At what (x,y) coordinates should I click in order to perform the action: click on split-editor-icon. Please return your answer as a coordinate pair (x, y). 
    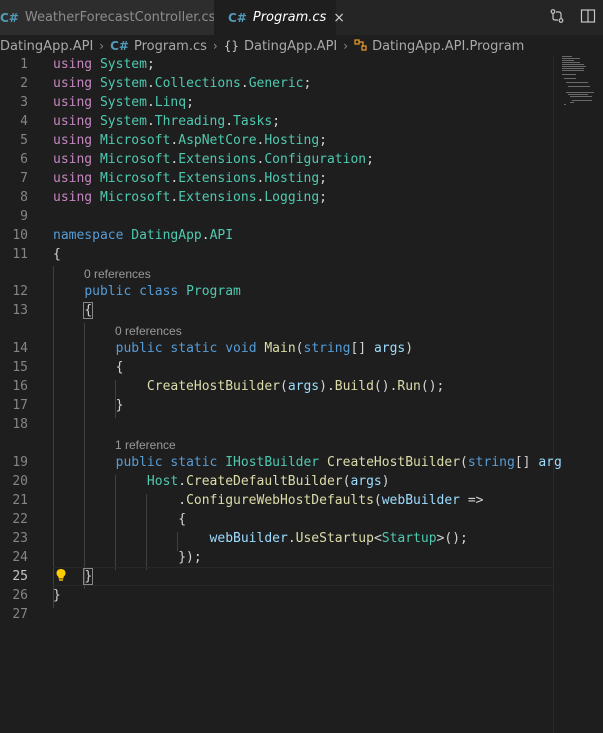
    Looking at the image, I should click on (587, 18).